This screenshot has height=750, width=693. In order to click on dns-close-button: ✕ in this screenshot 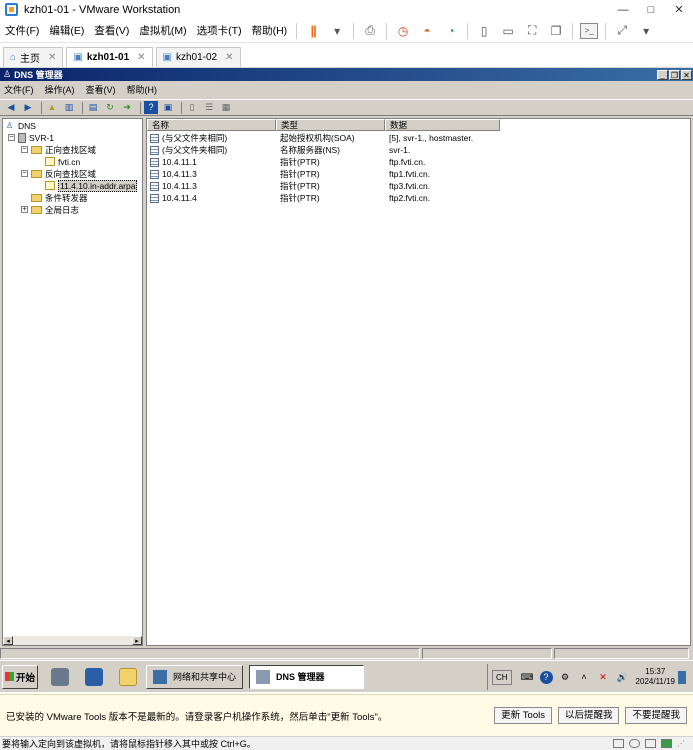, I will do `click(686, 74)`.